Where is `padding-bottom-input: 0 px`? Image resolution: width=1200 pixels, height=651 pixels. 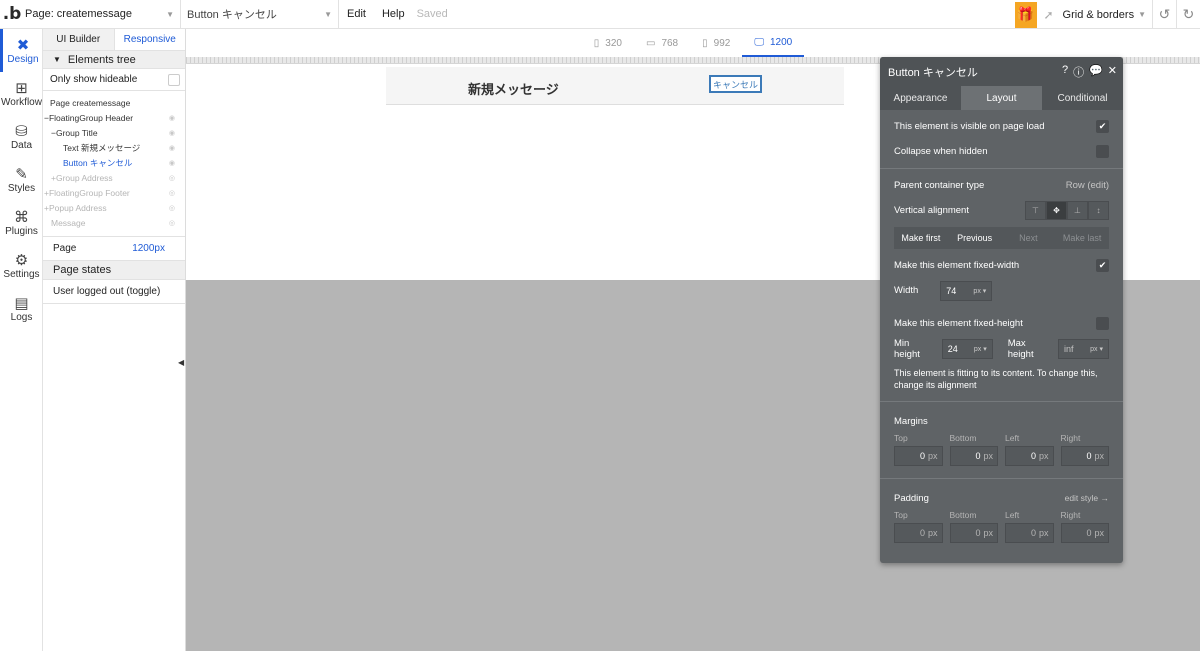 padding-bottom-input: 0 px is located at coordinates (973, 533).